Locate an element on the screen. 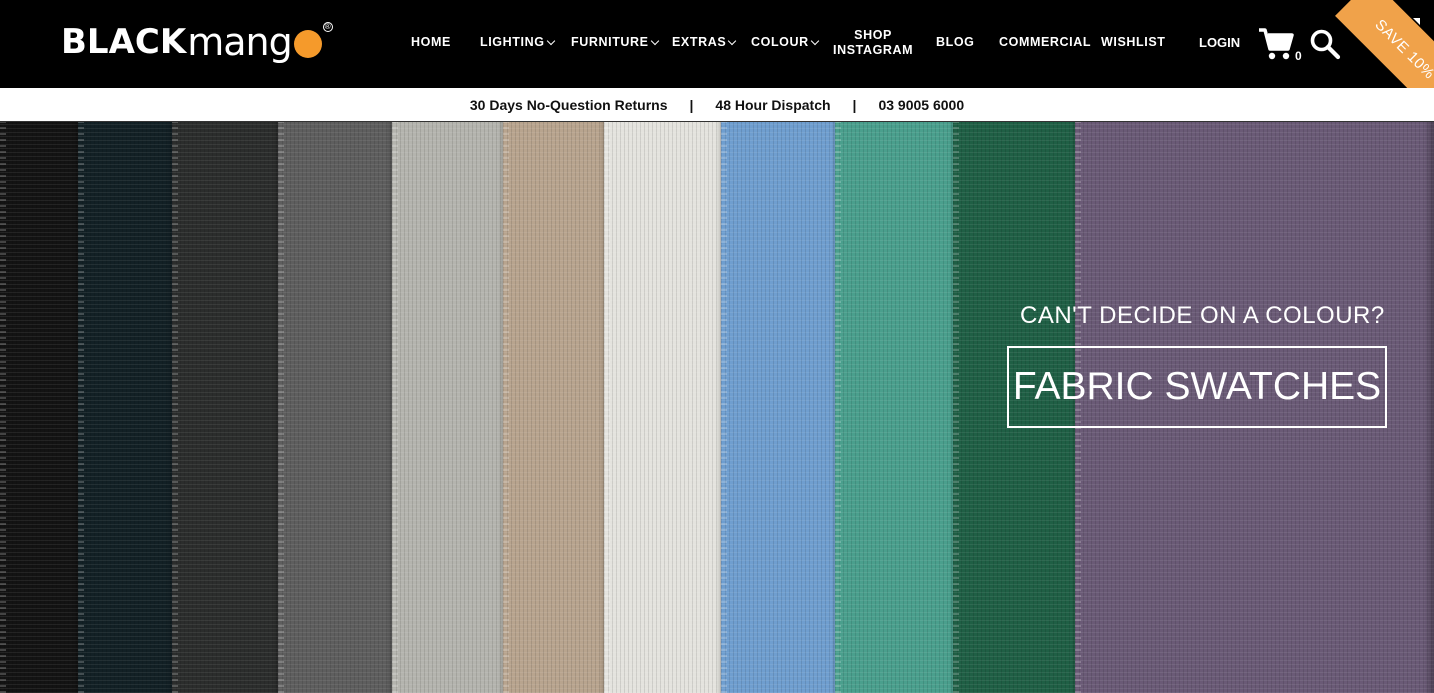 This screenshot has width=1434, height=693. nav-furniture-label: FURNITURE is located at coordinates (610, 42).